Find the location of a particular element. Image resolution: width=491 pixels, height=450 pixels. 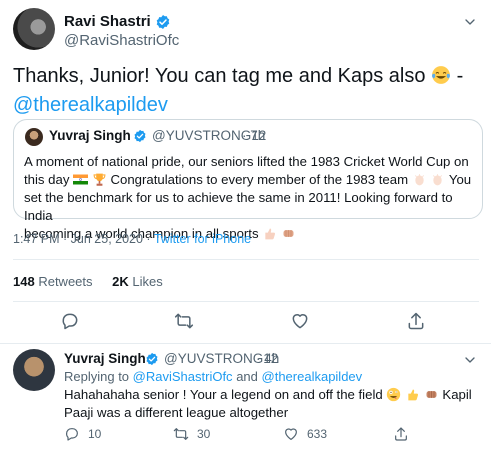

quote-time: · 7h is located at coordinates (254, 135).